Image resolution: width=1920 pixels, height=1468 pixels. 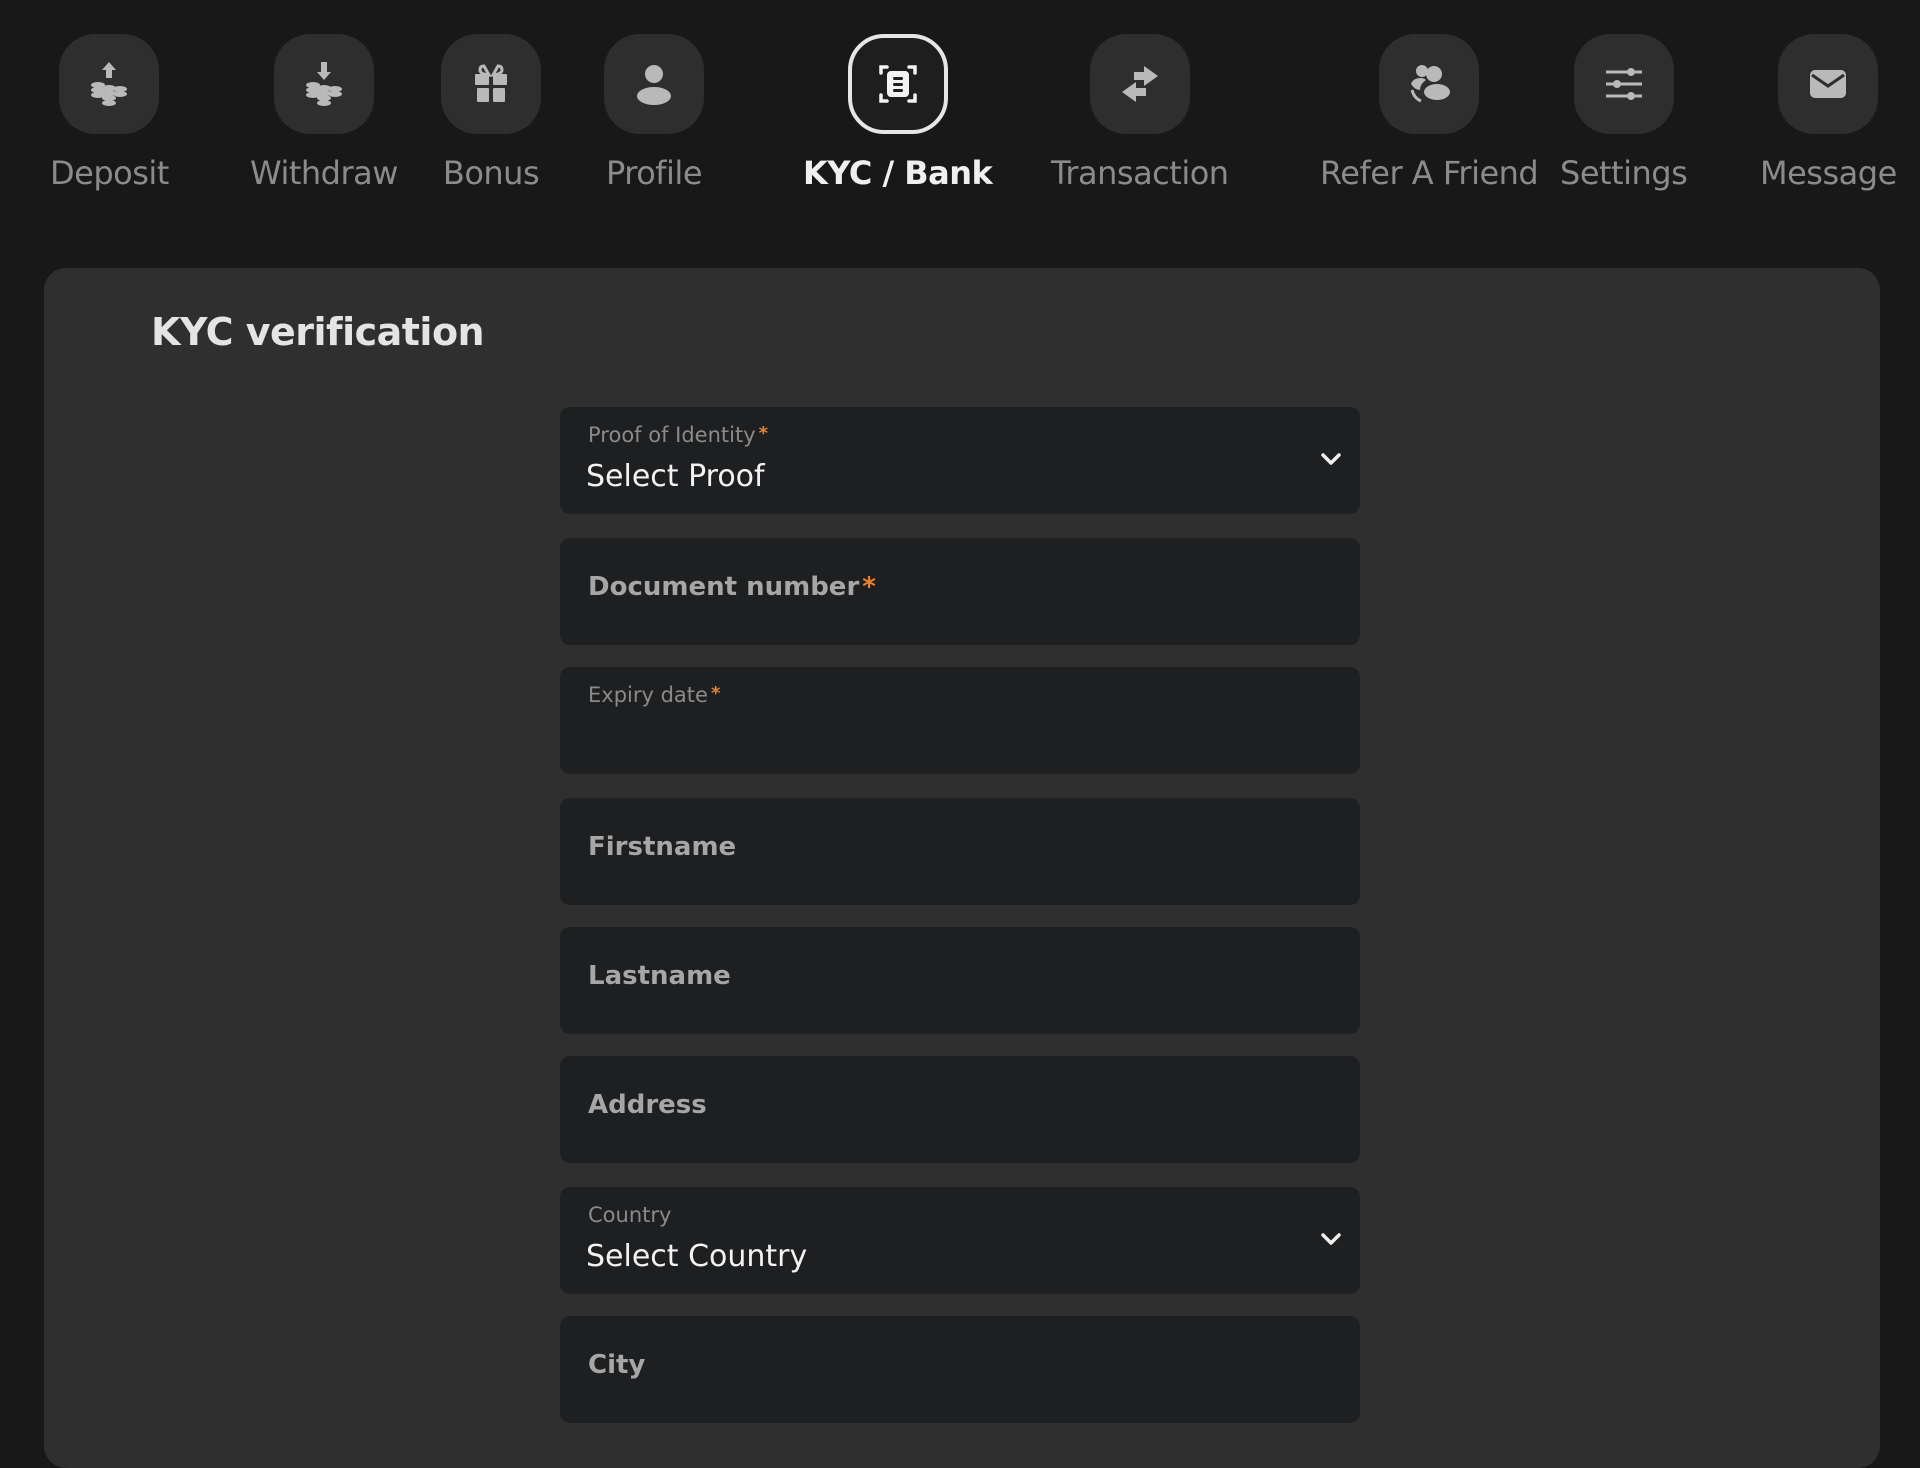 I want to click on deposit-coins-up-icon, so click(x=109, y=84).